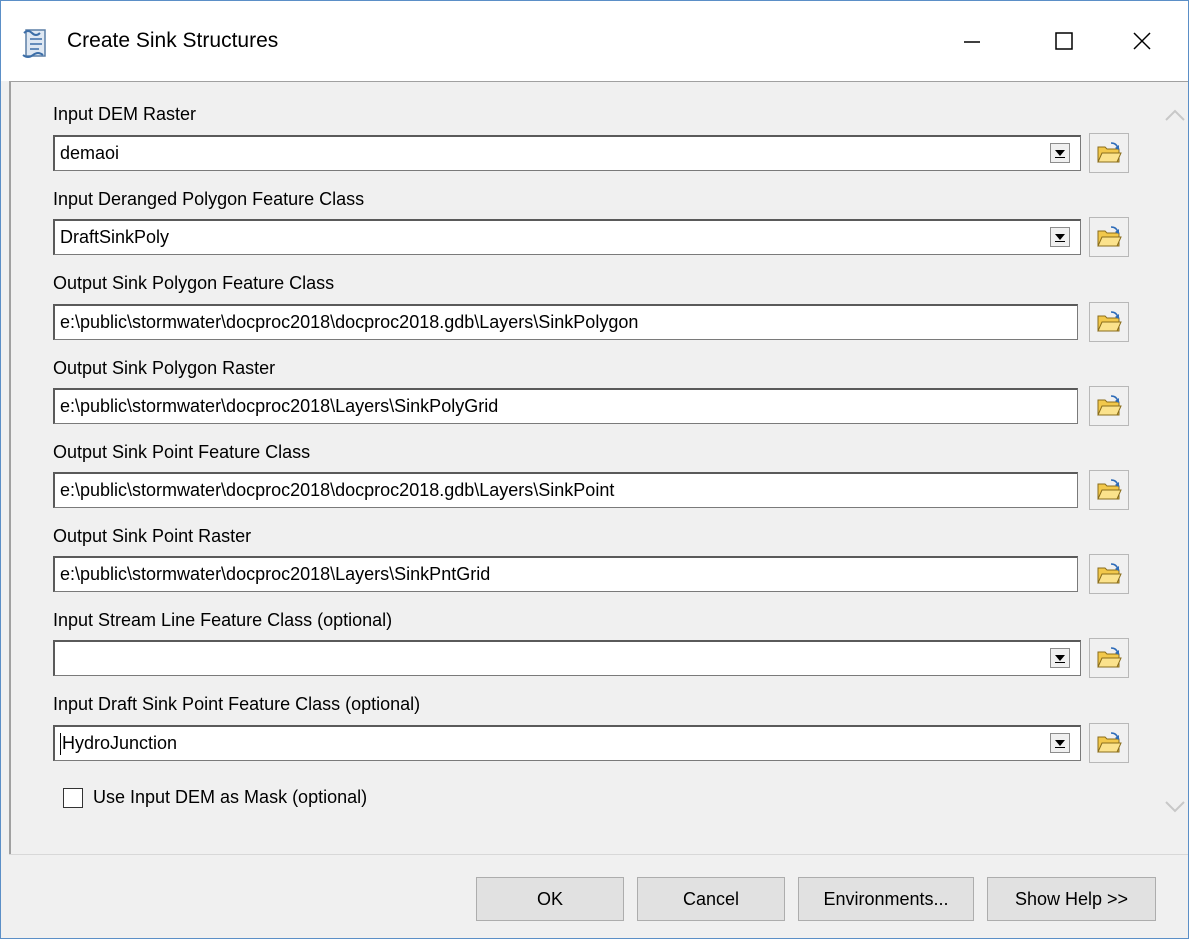 This screenshot has height=939, width=1189. Describe the element at coordinates (36, 44) in the screenshot. I see `script-tool-icon` at that location.